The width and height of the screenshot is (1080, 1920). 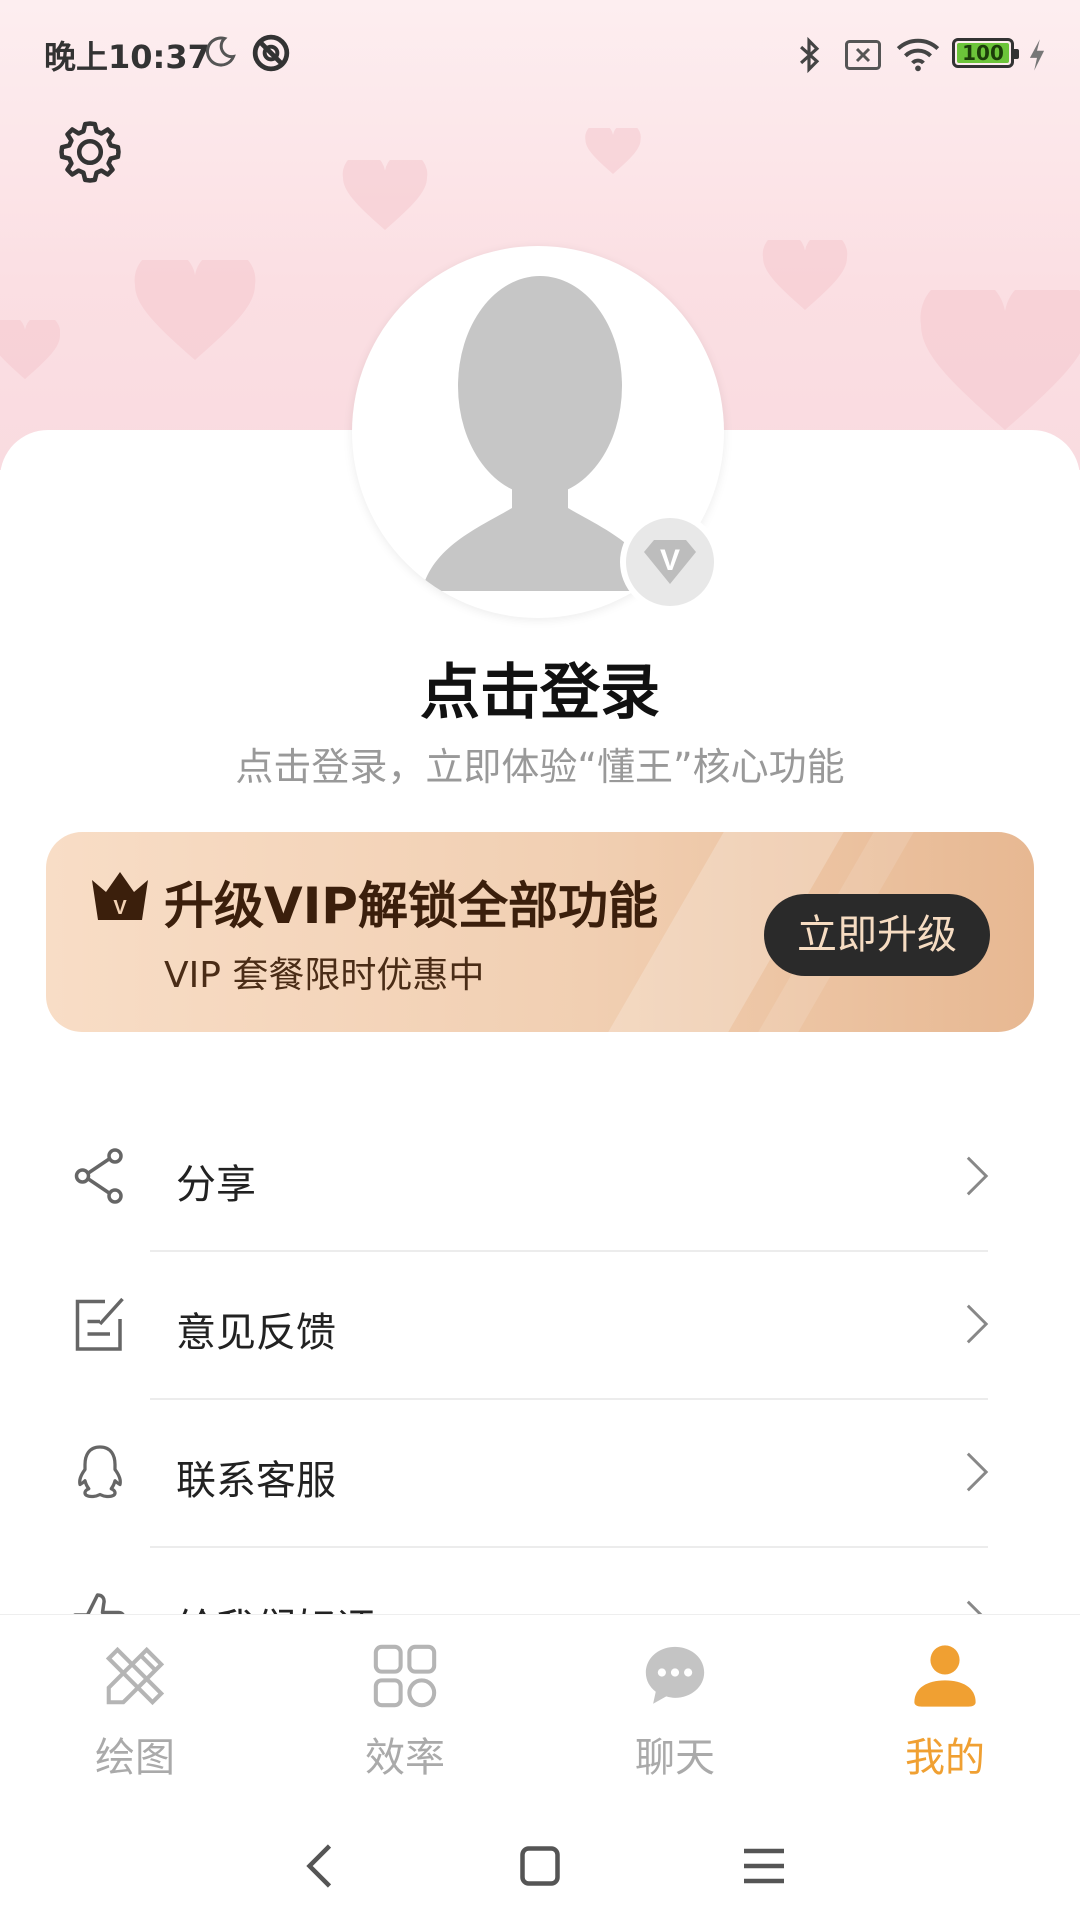 What do you see at coordinates (1037, 55) in the screenshot?
I see `charging-icon` at bounding box center [1037, 55].